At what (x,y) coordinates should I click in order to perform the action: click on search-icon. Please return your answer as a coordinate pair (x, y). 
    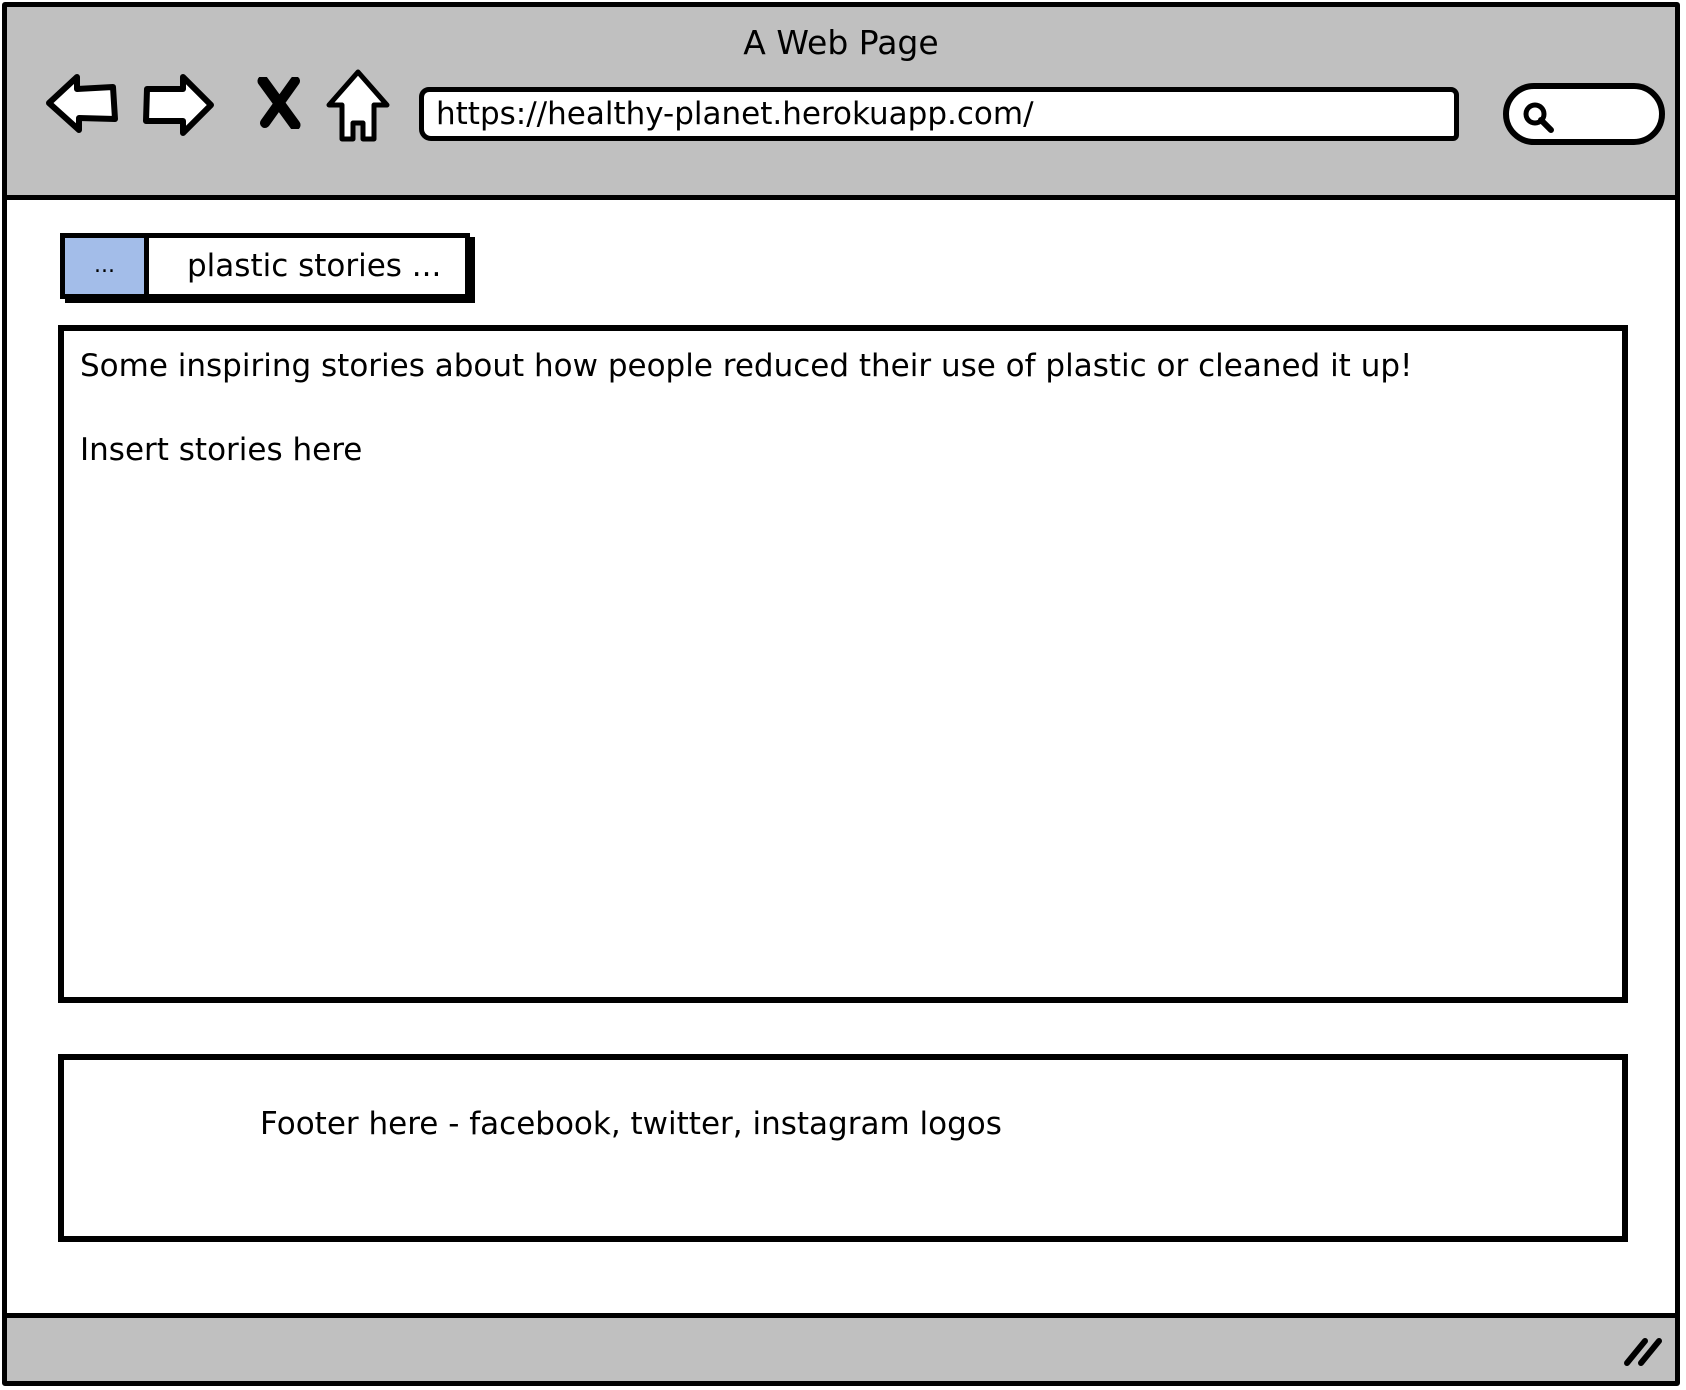
    Looking at the image, I should click on (1539, 120).